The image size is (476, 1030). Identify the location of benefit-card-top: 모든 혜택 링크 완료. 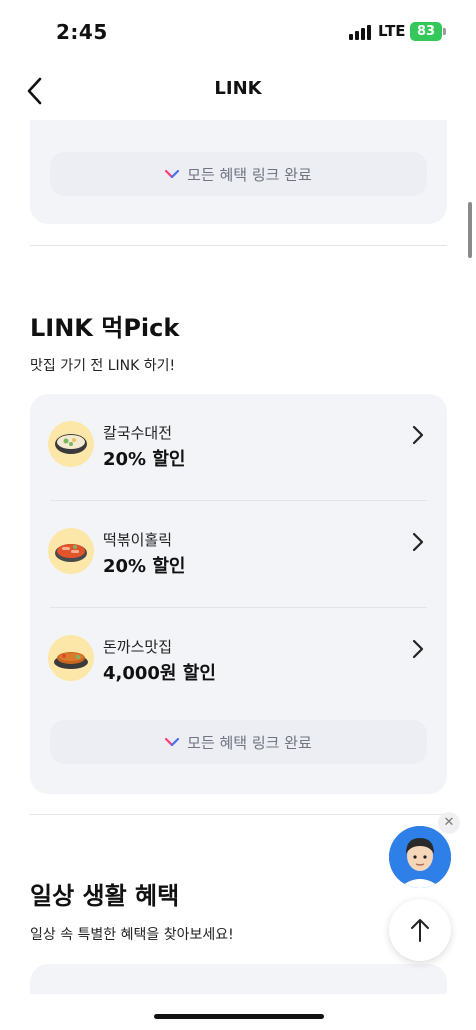
(238, 172).